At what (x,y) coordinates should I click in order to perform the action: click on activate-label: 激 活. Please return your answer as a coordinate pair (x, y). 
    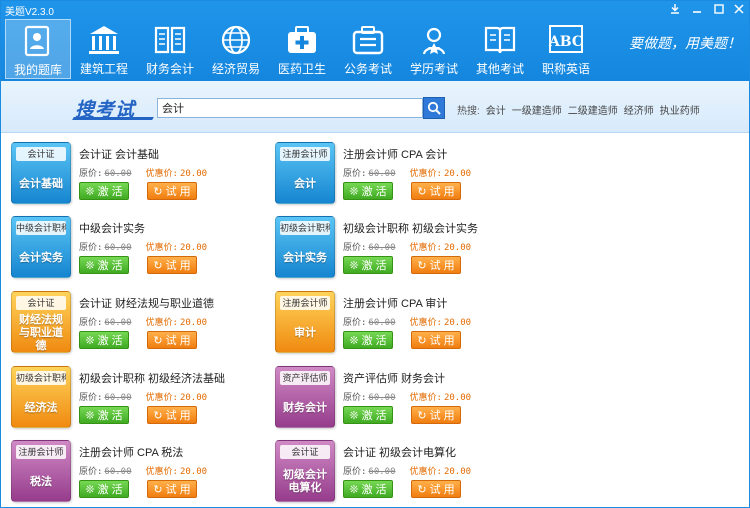
    Looking at the image, I should click on (110, 266).